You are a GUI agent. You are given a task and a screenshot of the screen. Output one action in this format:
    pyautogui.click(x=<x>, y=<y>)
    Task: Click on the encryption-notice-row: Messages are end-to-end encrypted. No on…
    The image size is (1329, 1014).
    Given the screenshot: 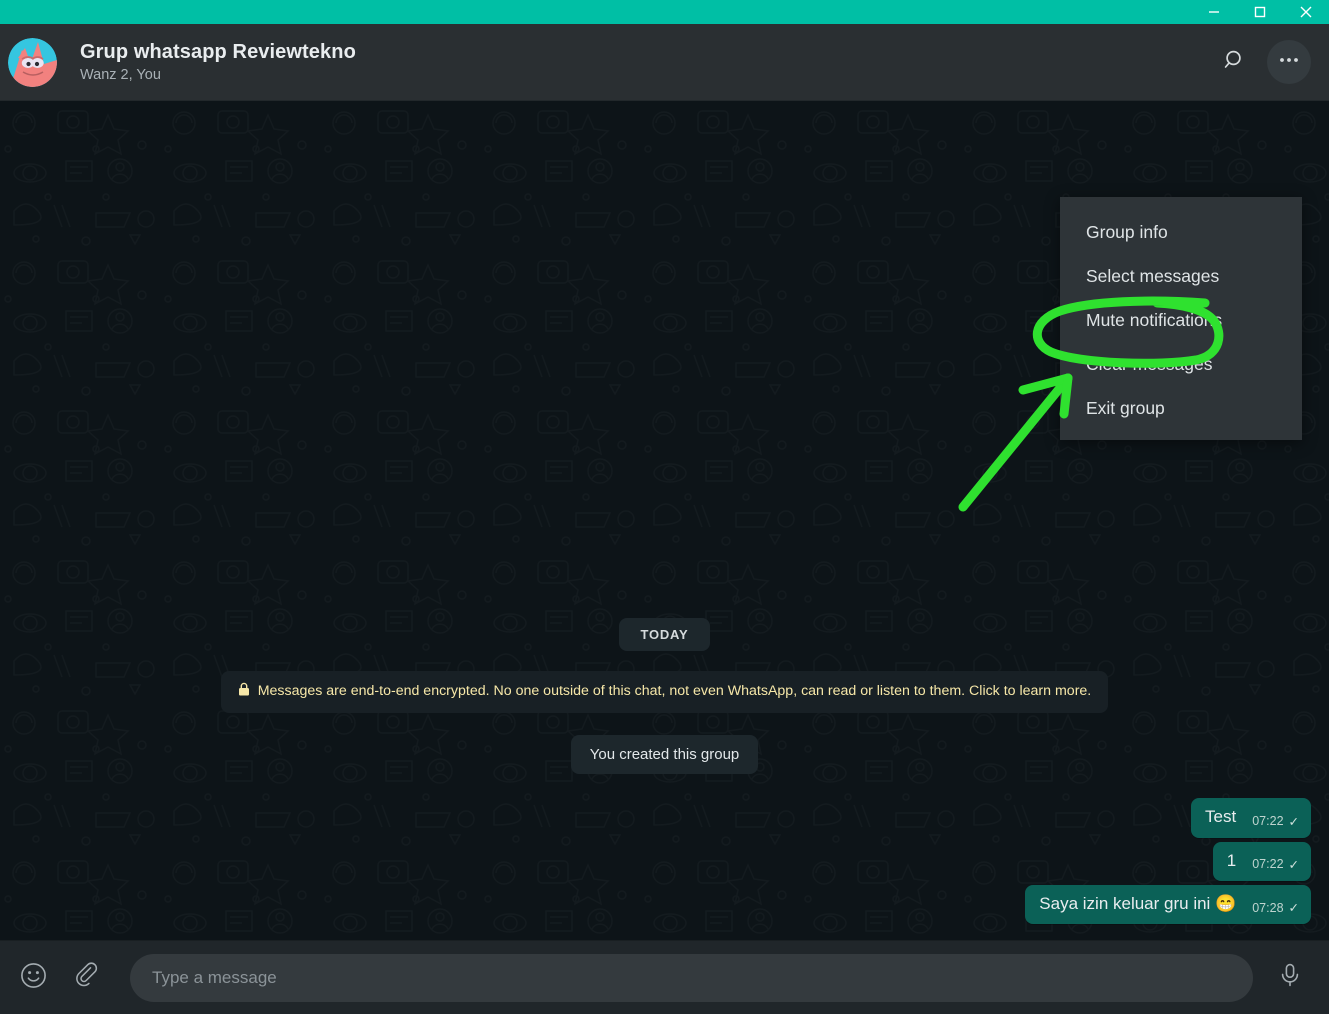 What is the action you would take?
    pyautogui.click(x=664, y=692)
    